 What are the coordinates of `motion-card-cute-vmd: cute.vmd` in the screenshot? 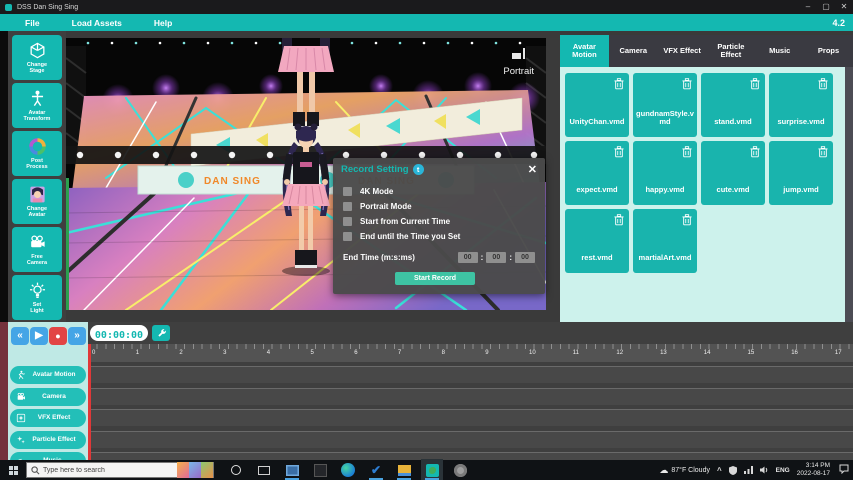 It's located at (733, 173).